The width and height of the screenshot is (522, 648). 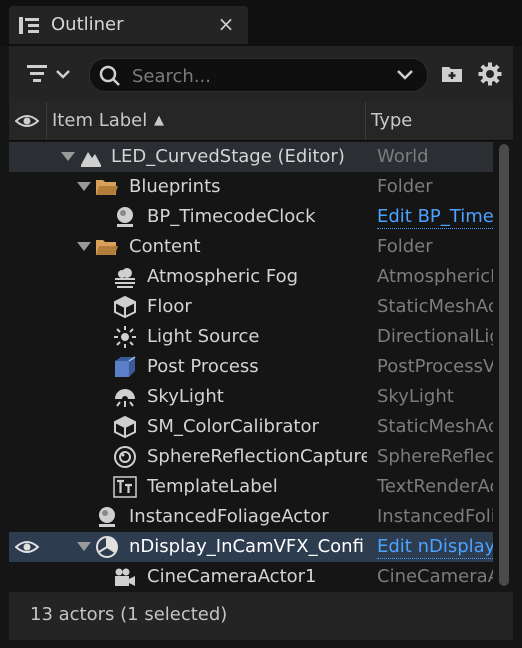 I want to click on row-type: InstancedFoliageActor, so click(x=435, y=516).